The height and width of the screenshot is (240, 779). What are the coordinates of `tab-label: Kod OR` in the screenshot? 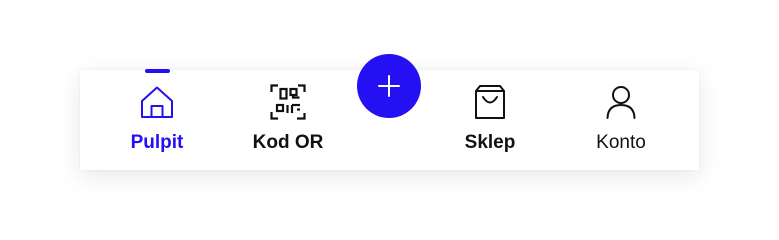 It's located at (288, 142).